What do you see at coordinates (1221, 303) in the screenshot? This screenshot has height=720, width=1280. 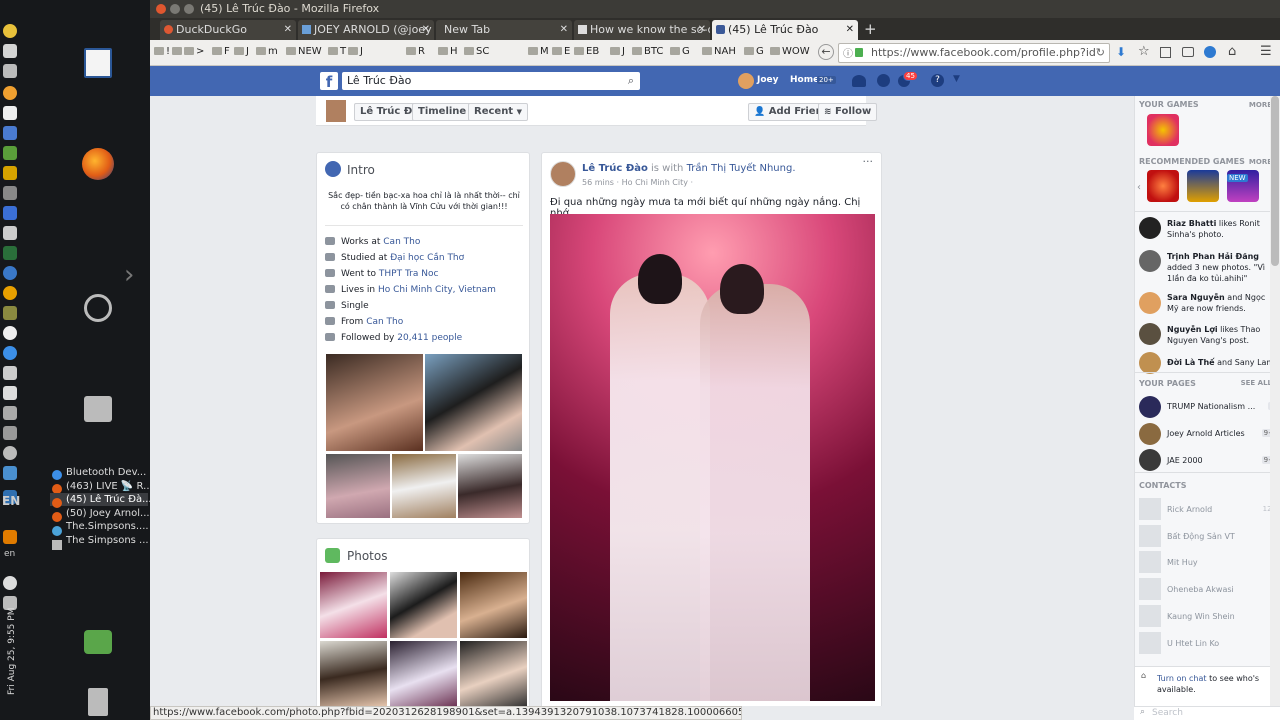 I see `ticker-item: Sara Nguyễn and Ngọc Mỹ are now friends.` at bounding box center [1221, 303].